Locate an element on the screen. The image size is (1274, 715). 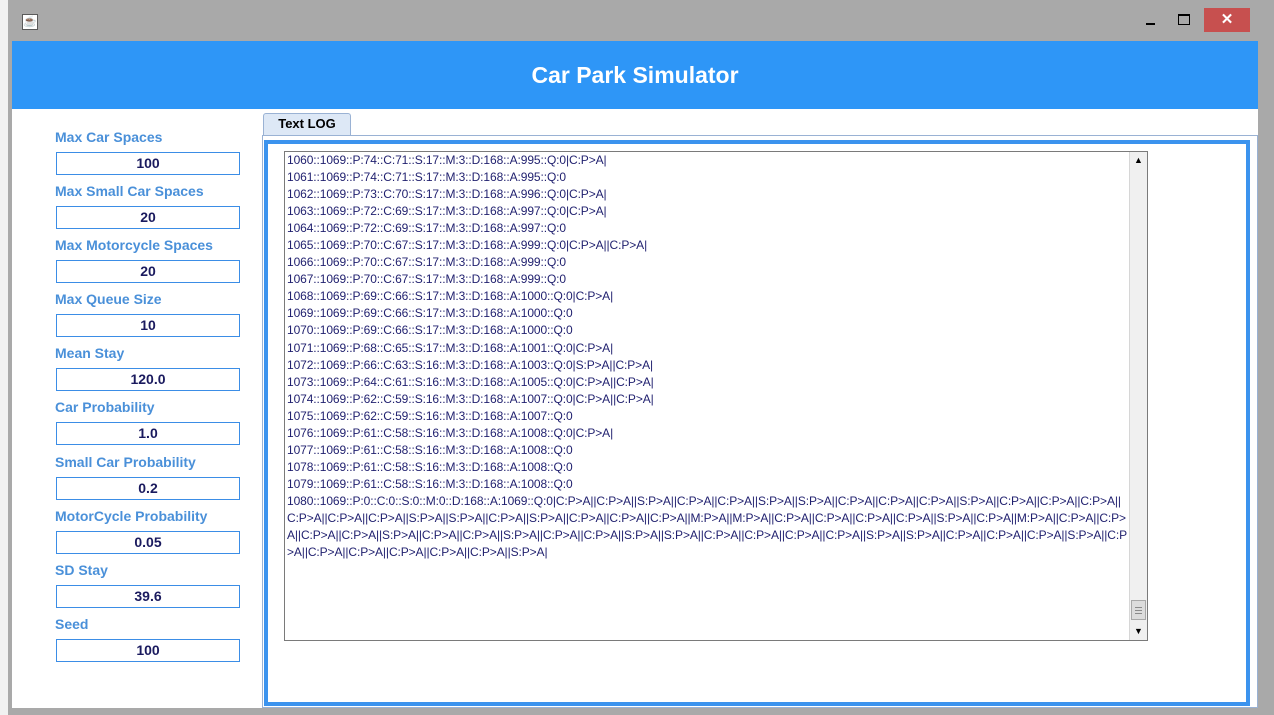
small-car-probability-field: 0.2 is located at coordinates (148, 488).